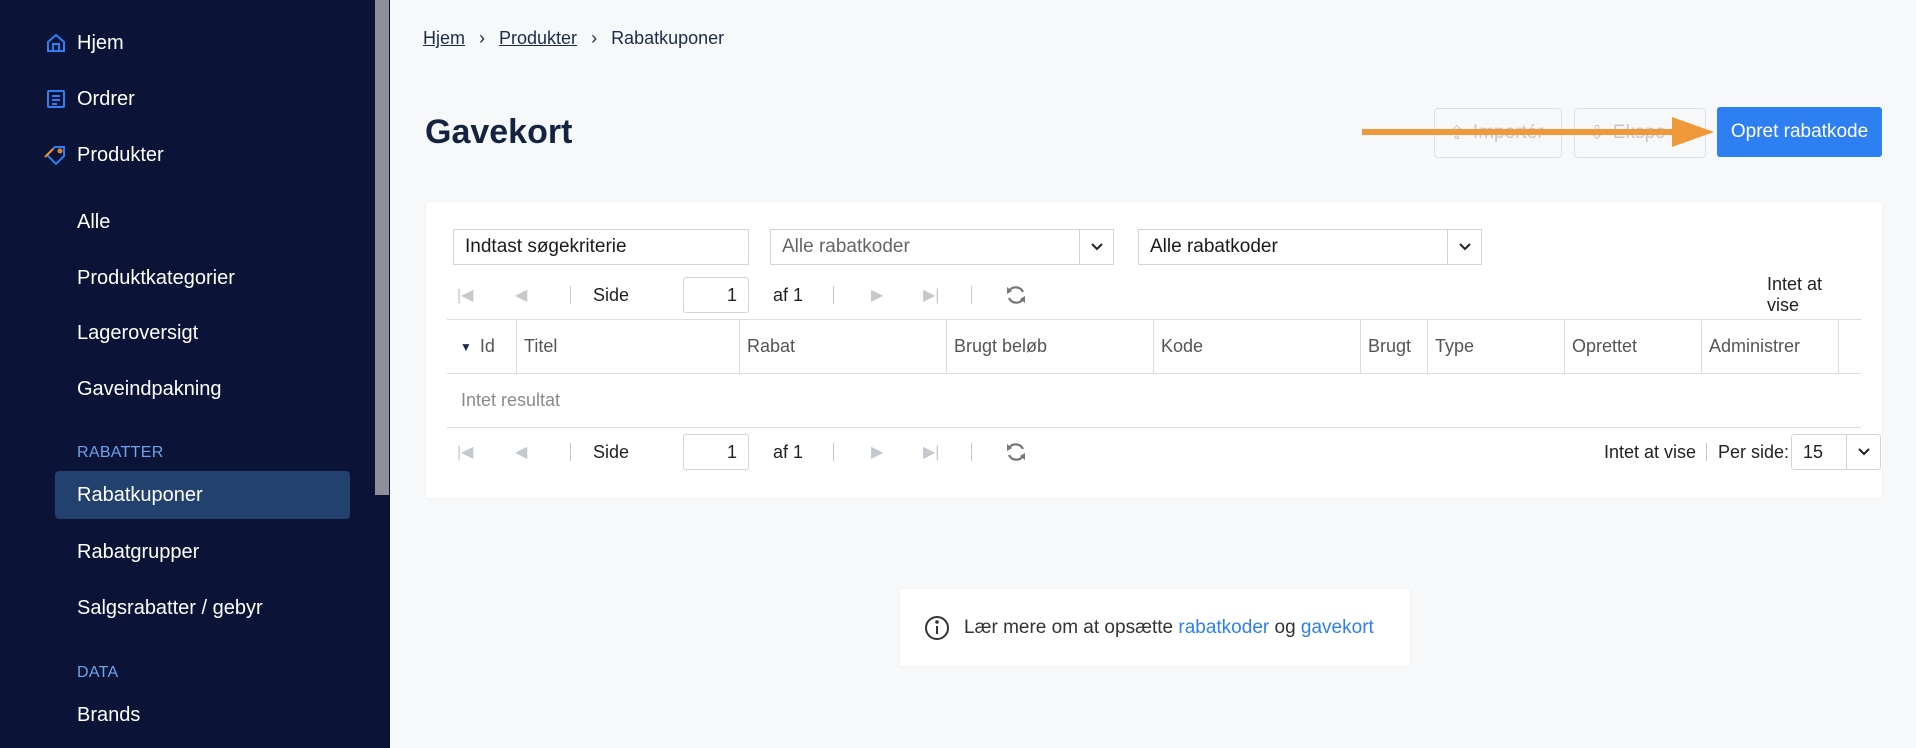 The height and width of the screenshot is (748, 1916). Describe the element at coordinates (1050, 346) in the screenshot. I see `column-header-brugt-beloeb: Brugt beløb` at that location.